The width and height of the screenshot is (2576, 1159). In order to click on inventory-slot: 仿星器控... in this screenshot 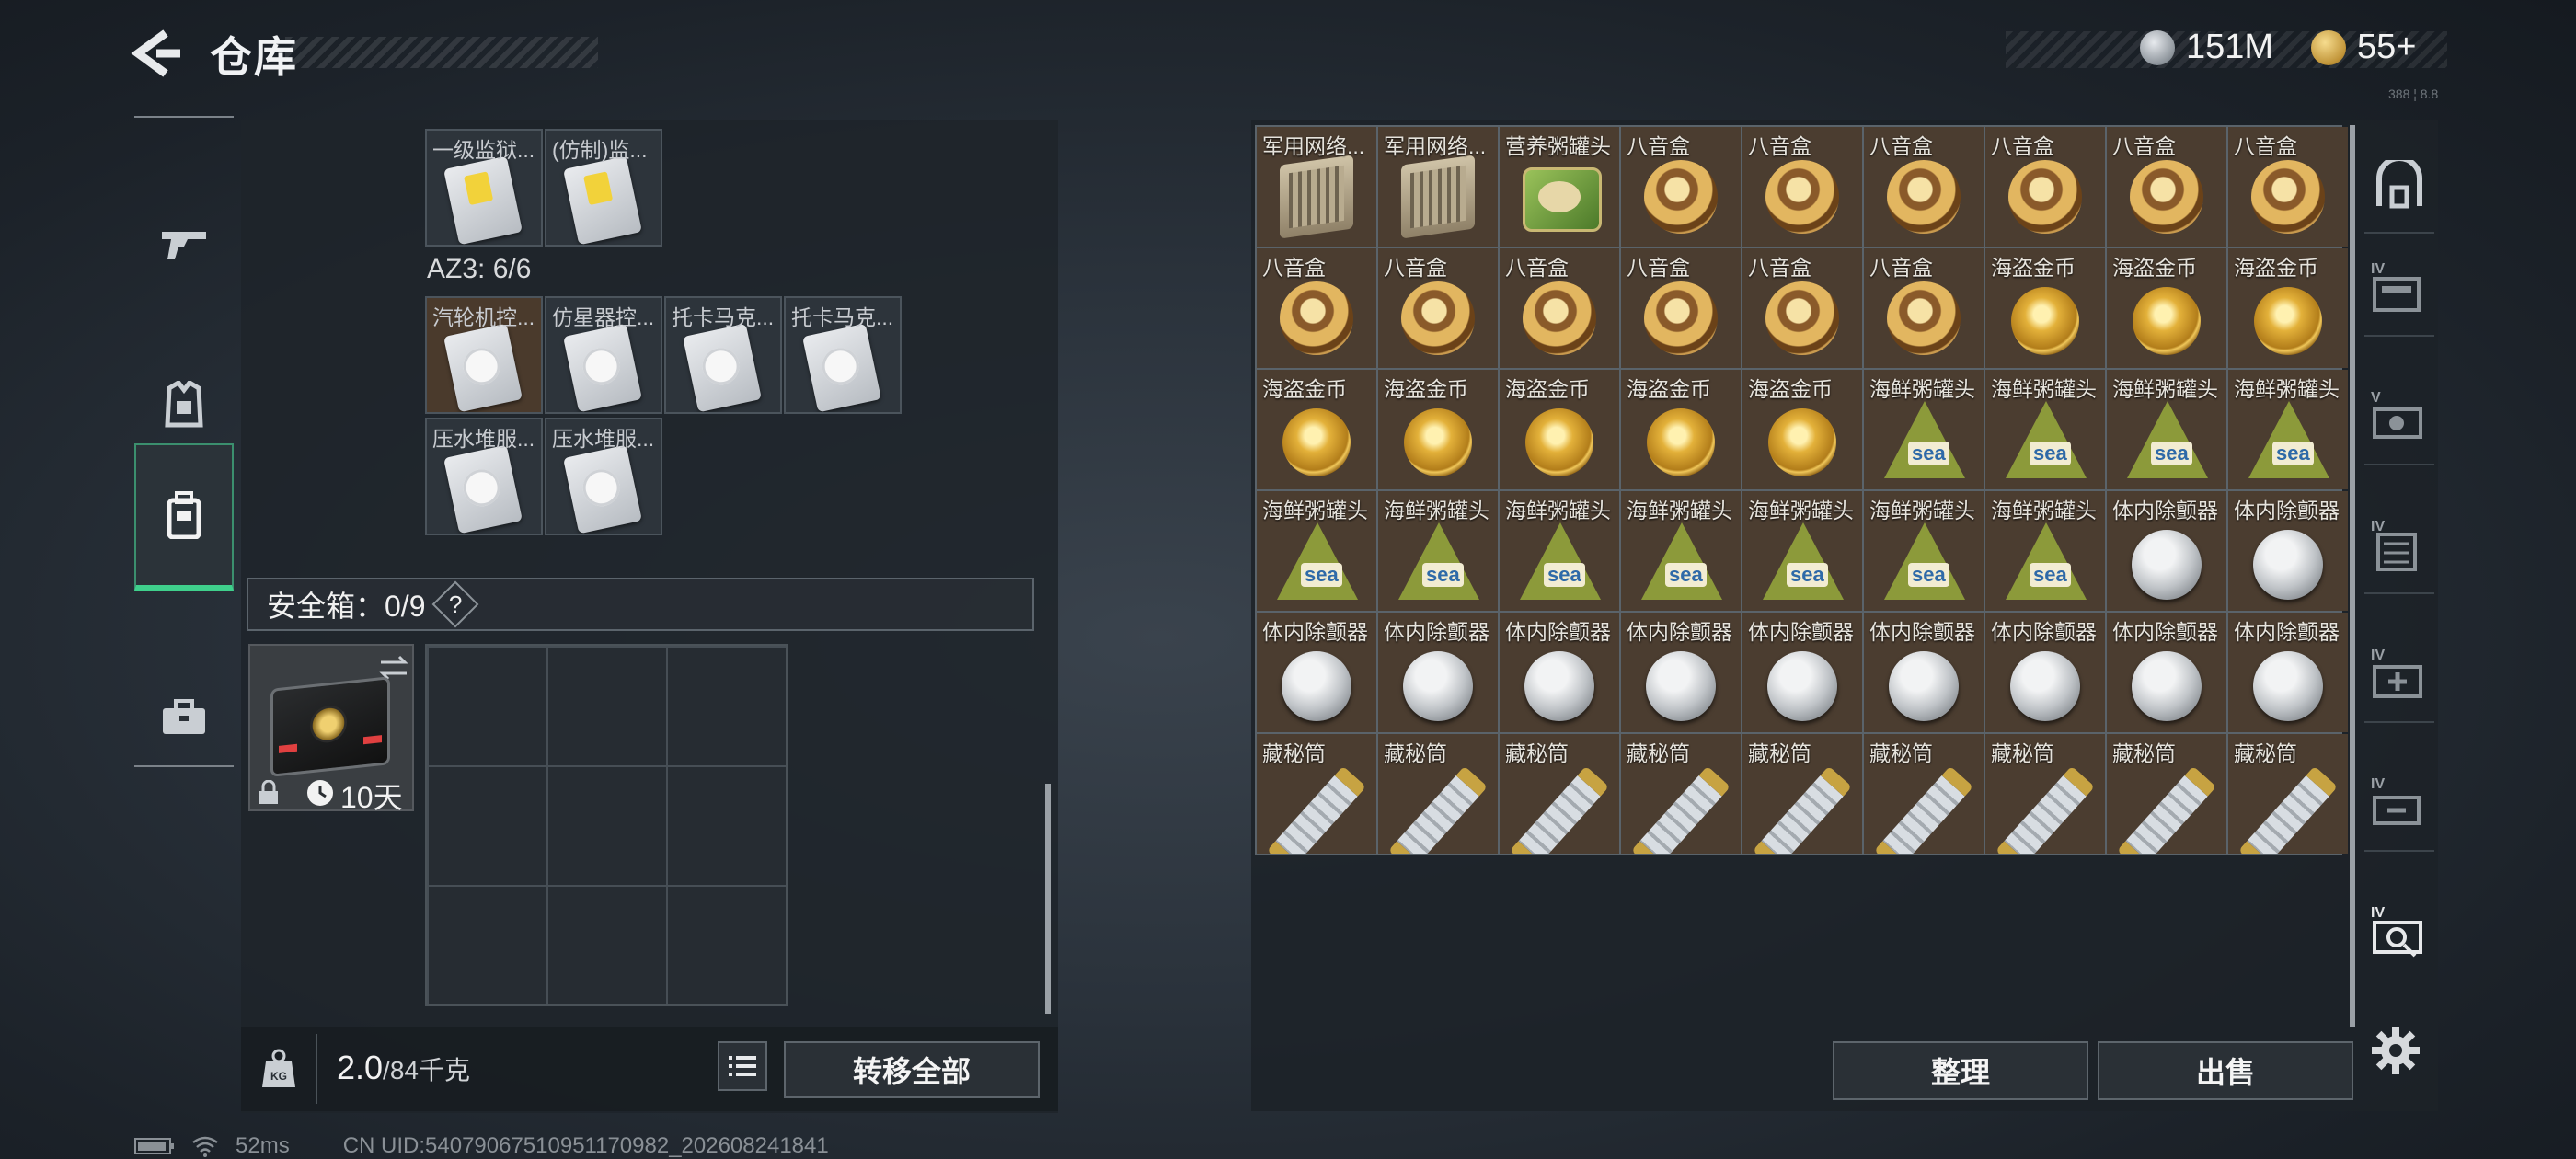, I will do `click(603, 355)`.